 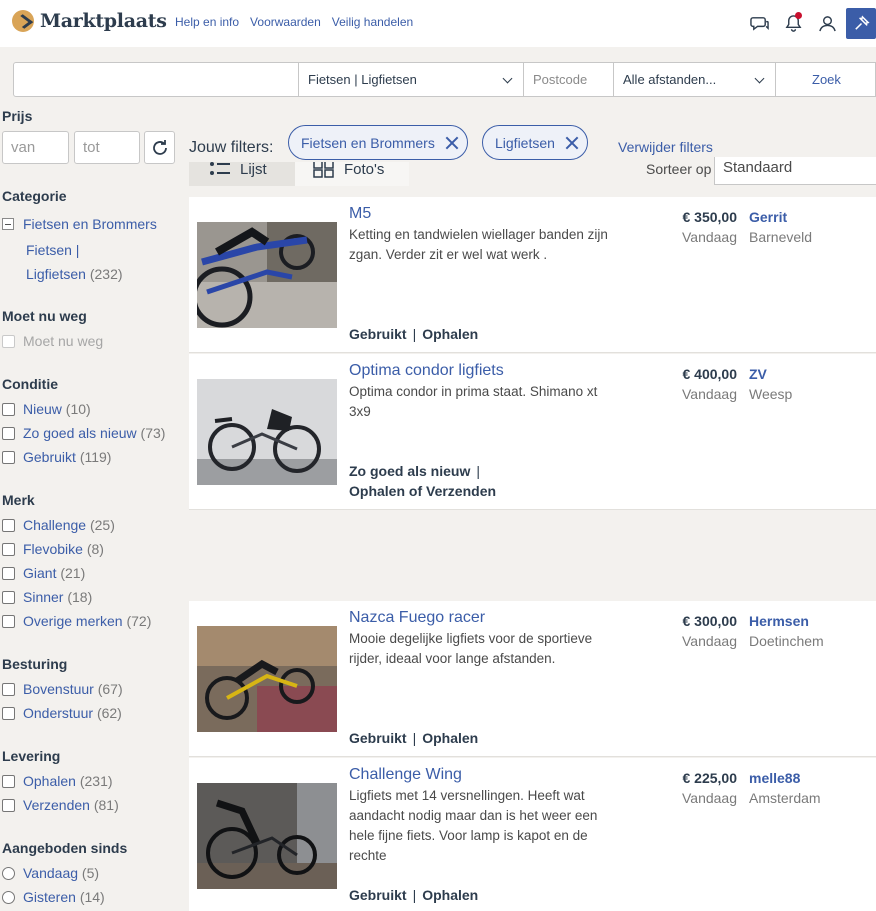 I want to click on chip-label: Ligfietsen, so click(x=525, y=142).